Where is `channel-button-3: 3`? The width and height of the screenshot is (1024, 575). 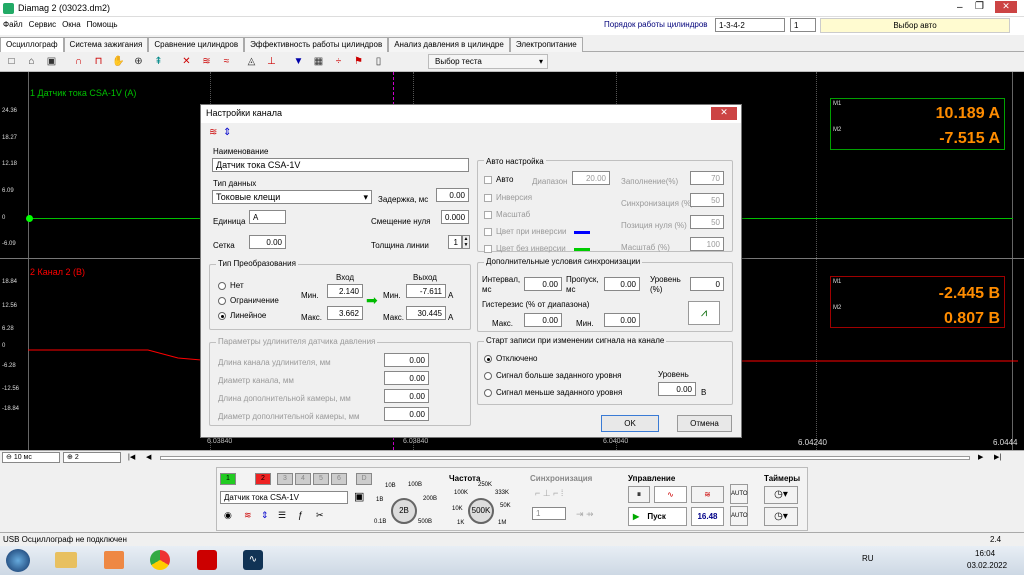
channel-button-3: 3 is located at coordinates (285, 479).